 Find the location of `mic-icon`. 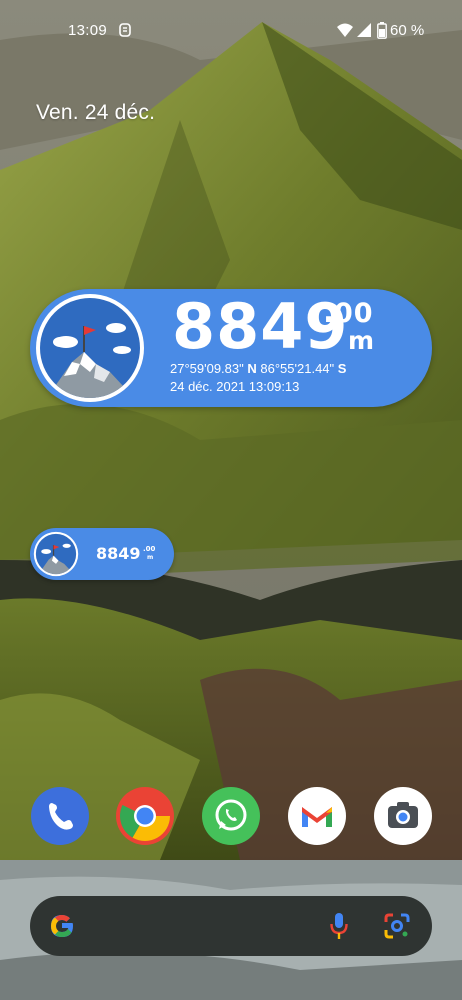

mic-icon is located at coordinates (339, 926).